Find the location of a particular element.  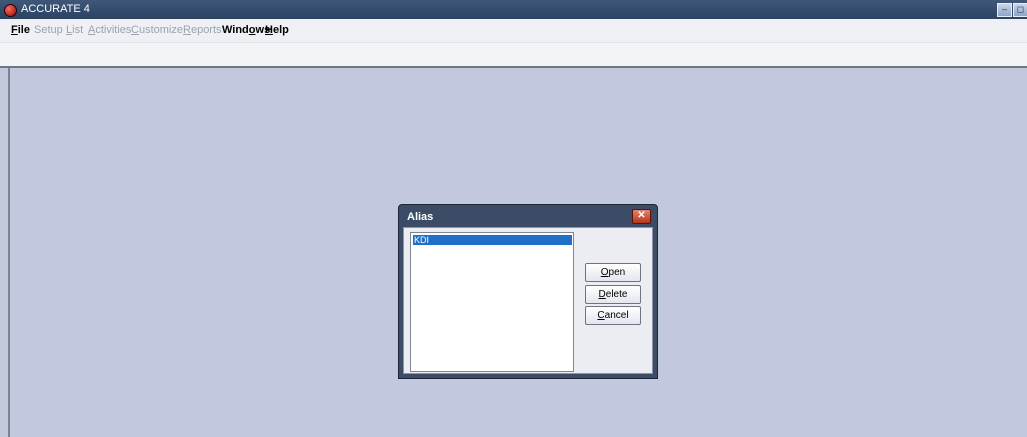

alias-list: KDI is located at coordinates (492, 302).